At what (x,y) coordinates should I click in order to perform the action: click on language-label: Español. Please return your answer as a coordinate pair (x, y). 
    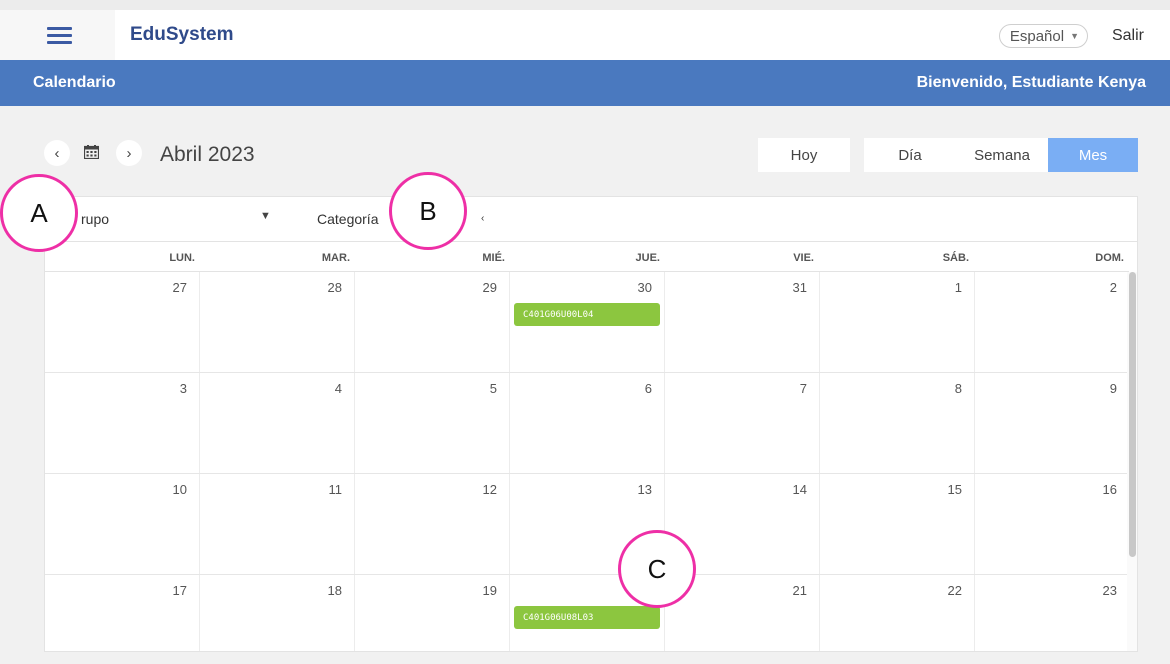
    Looking at the image, I should click on (1037, 36).